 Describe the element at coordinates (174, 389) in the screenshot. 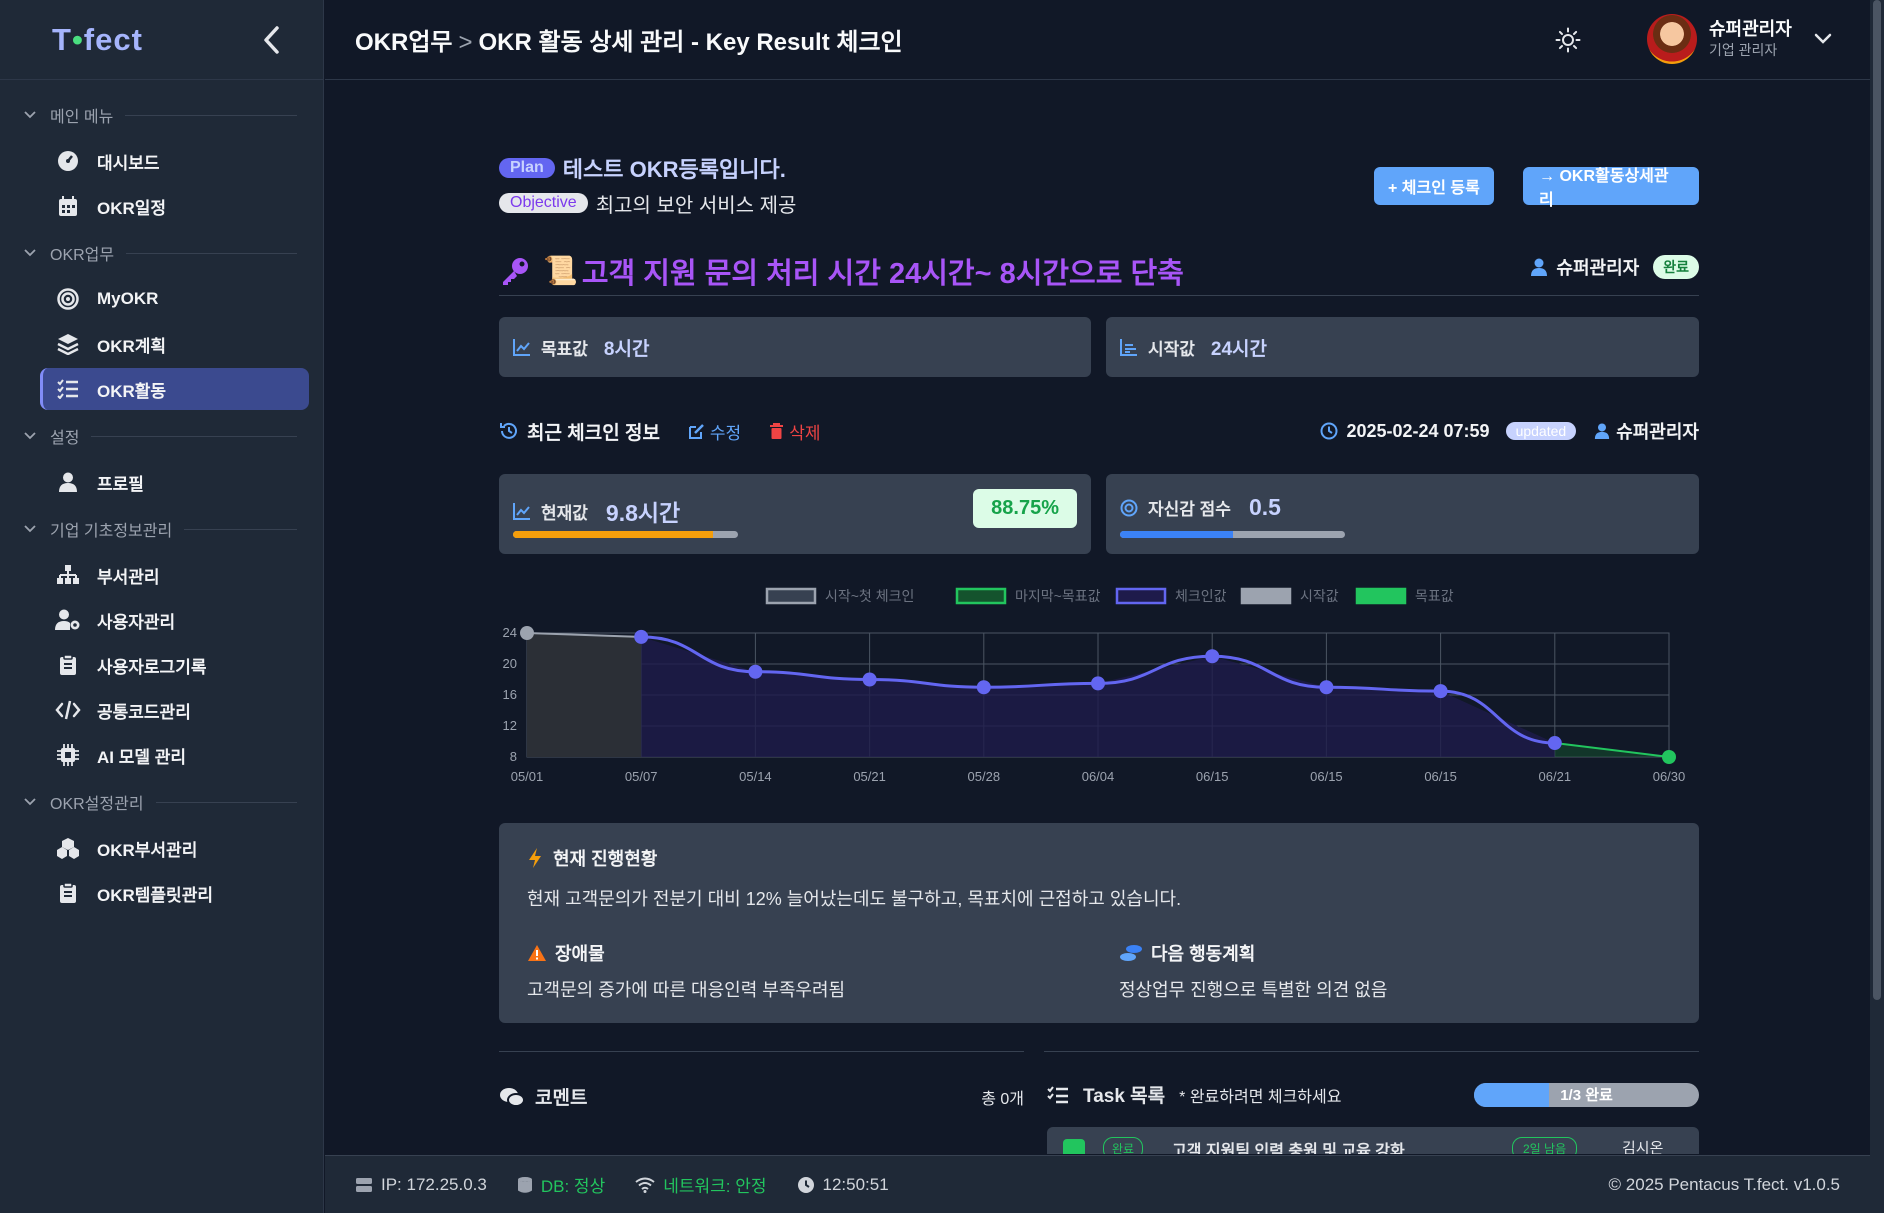

I see `sidebar-item-1-2: OKR활동` at that location.